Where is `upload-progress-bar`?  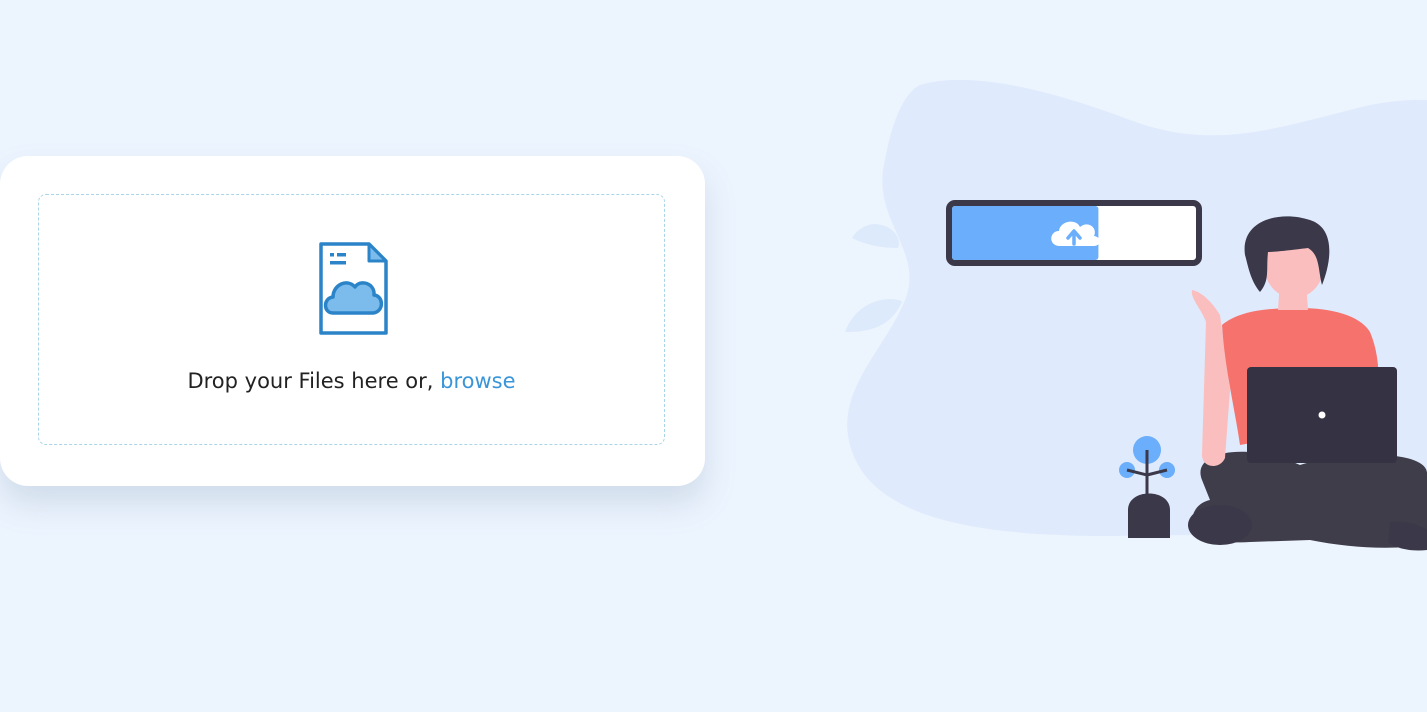 upload-progress-bar is located at coordinates (1074, 233).